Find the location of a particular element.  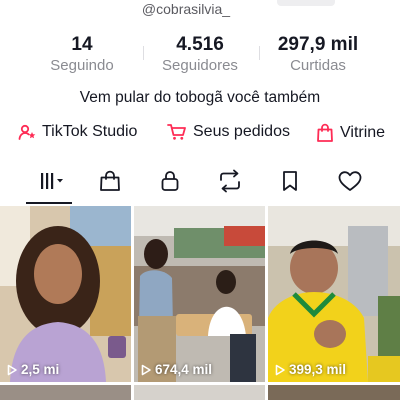

tab-liked is located at coordinates (350, 183).